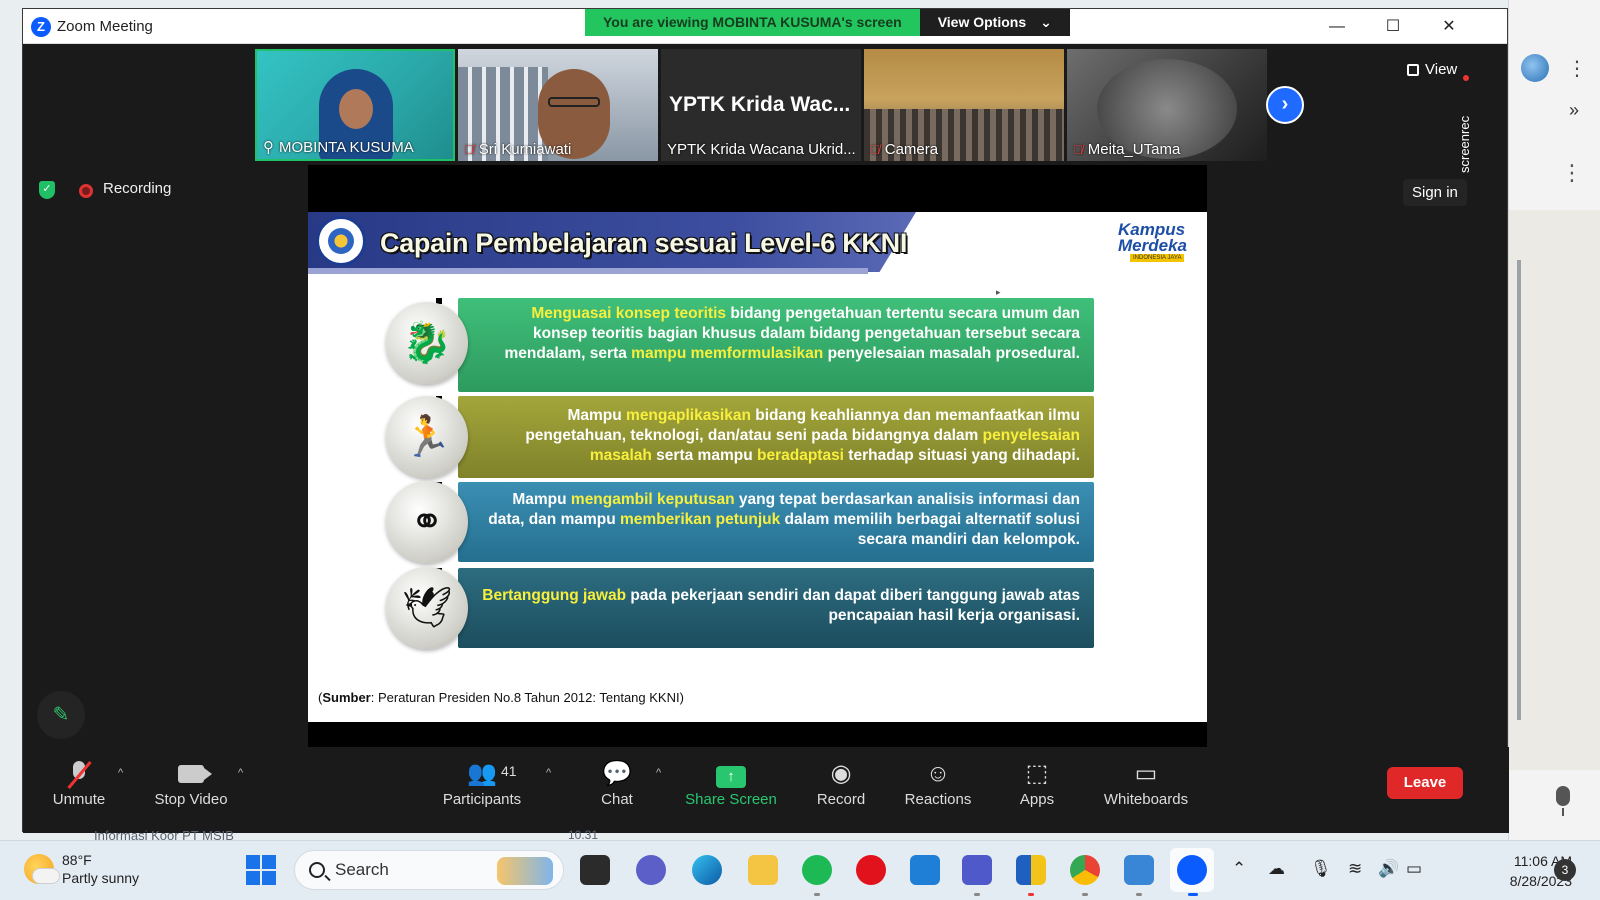 The image size is (1600, 900). Describe the element at coordinates (588, 271) in the screenshot. I see `banner-stripe` at that location.